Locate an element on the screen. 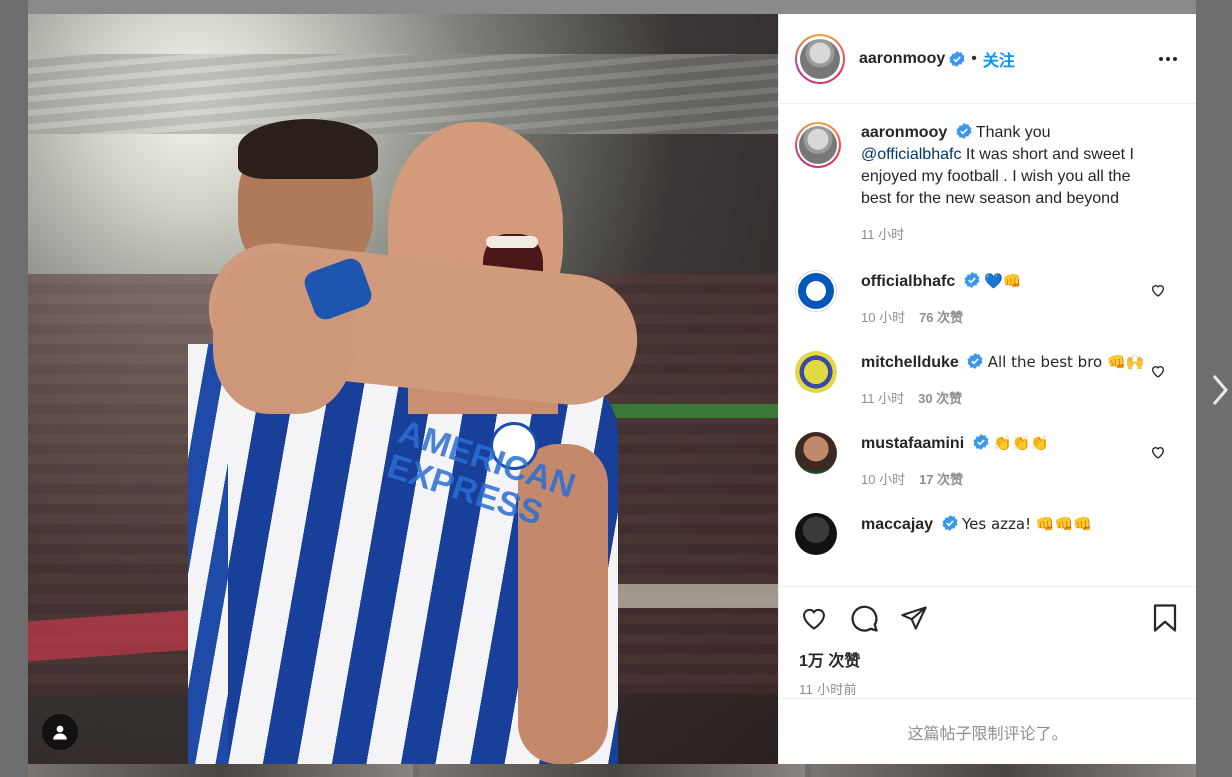 This screenshot has height=777, width=1232. background-bottom-strip is located at coordinates (612, 770).